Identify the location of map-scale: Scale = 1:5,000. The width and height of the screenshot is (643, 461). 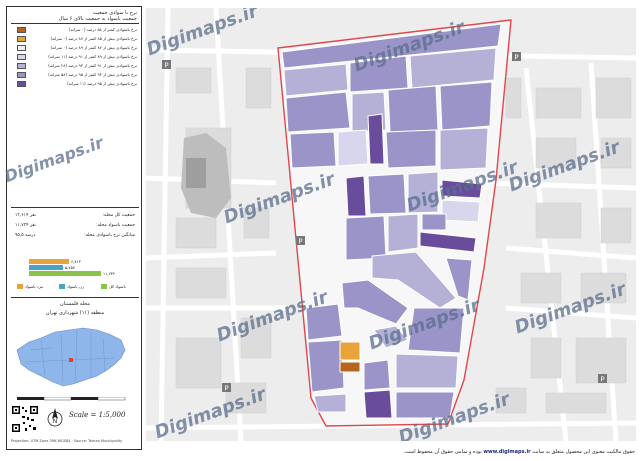
(97, 415).